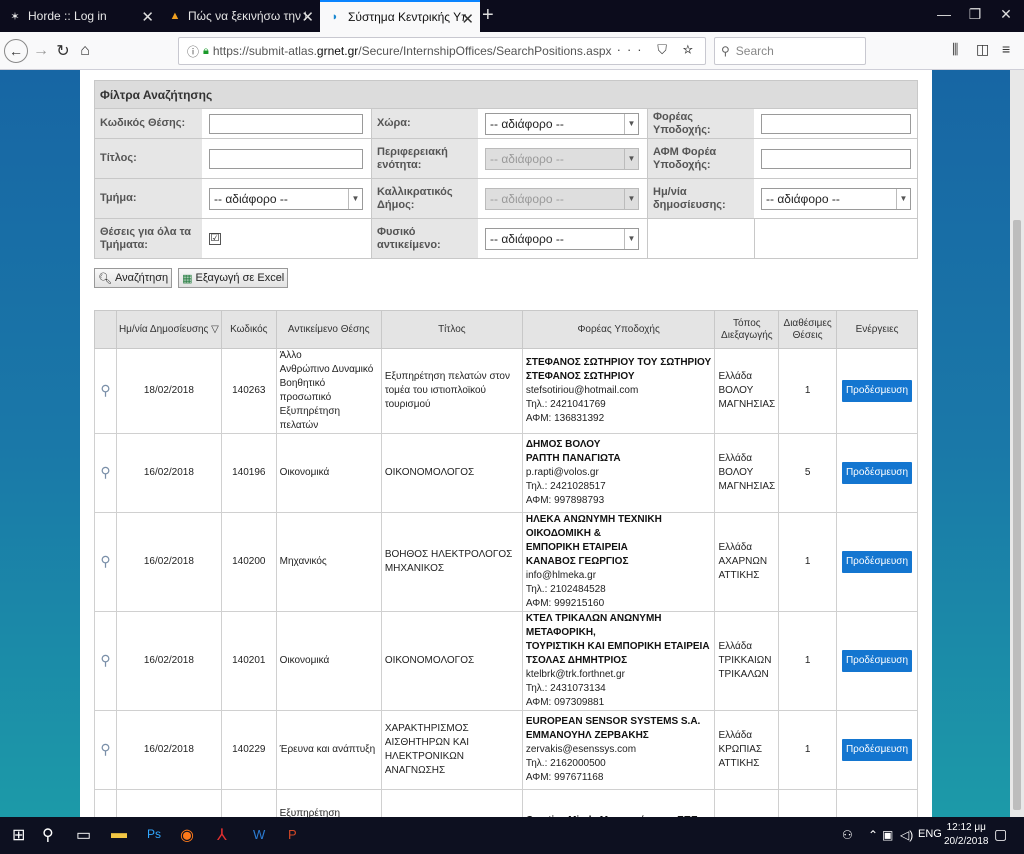 This screenshot has width=1024, height=854. Describe the element at coordinates (1017, 515) in the screenshot. I see `scrollbar-thumb` at that location.